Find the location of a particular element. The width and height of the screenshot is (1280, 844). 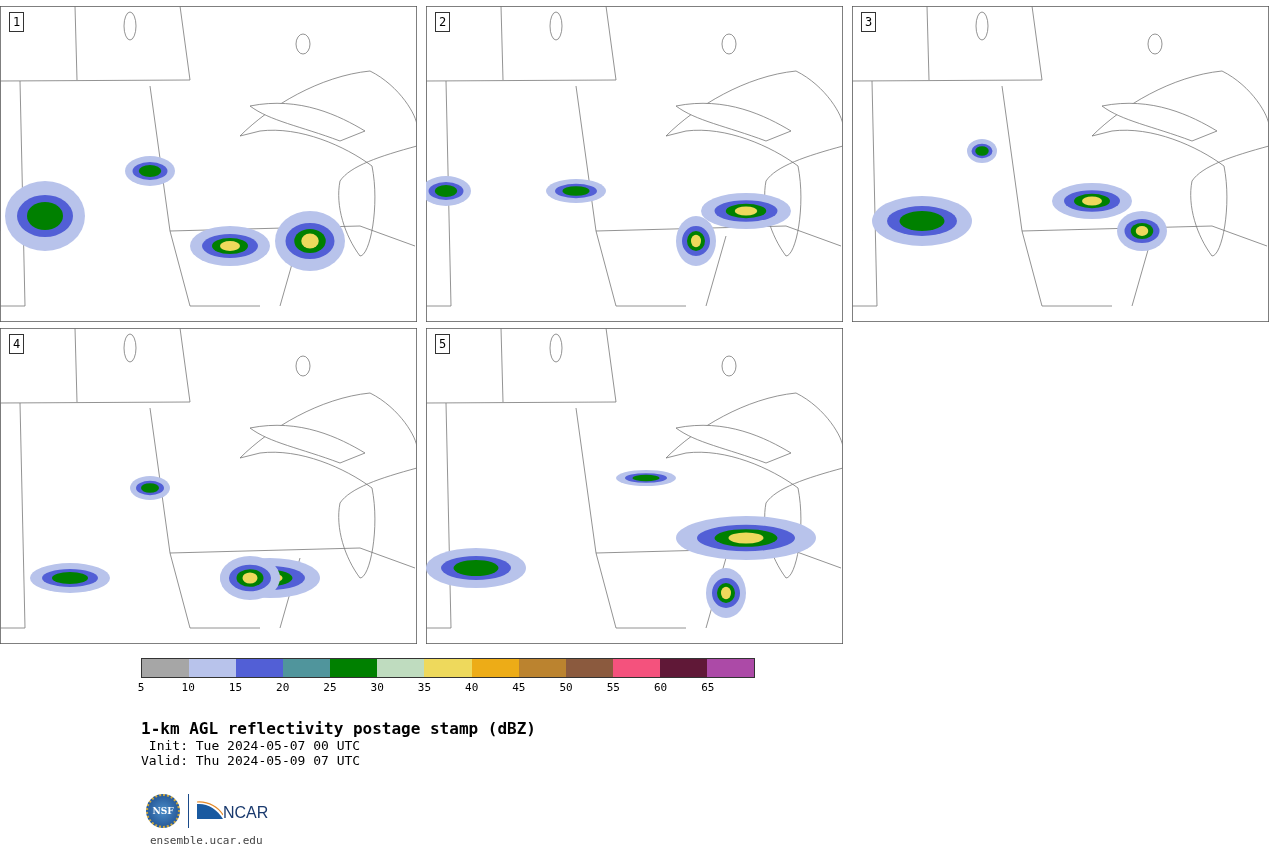

tick-label: 25 is located at coordinates (330, 688).